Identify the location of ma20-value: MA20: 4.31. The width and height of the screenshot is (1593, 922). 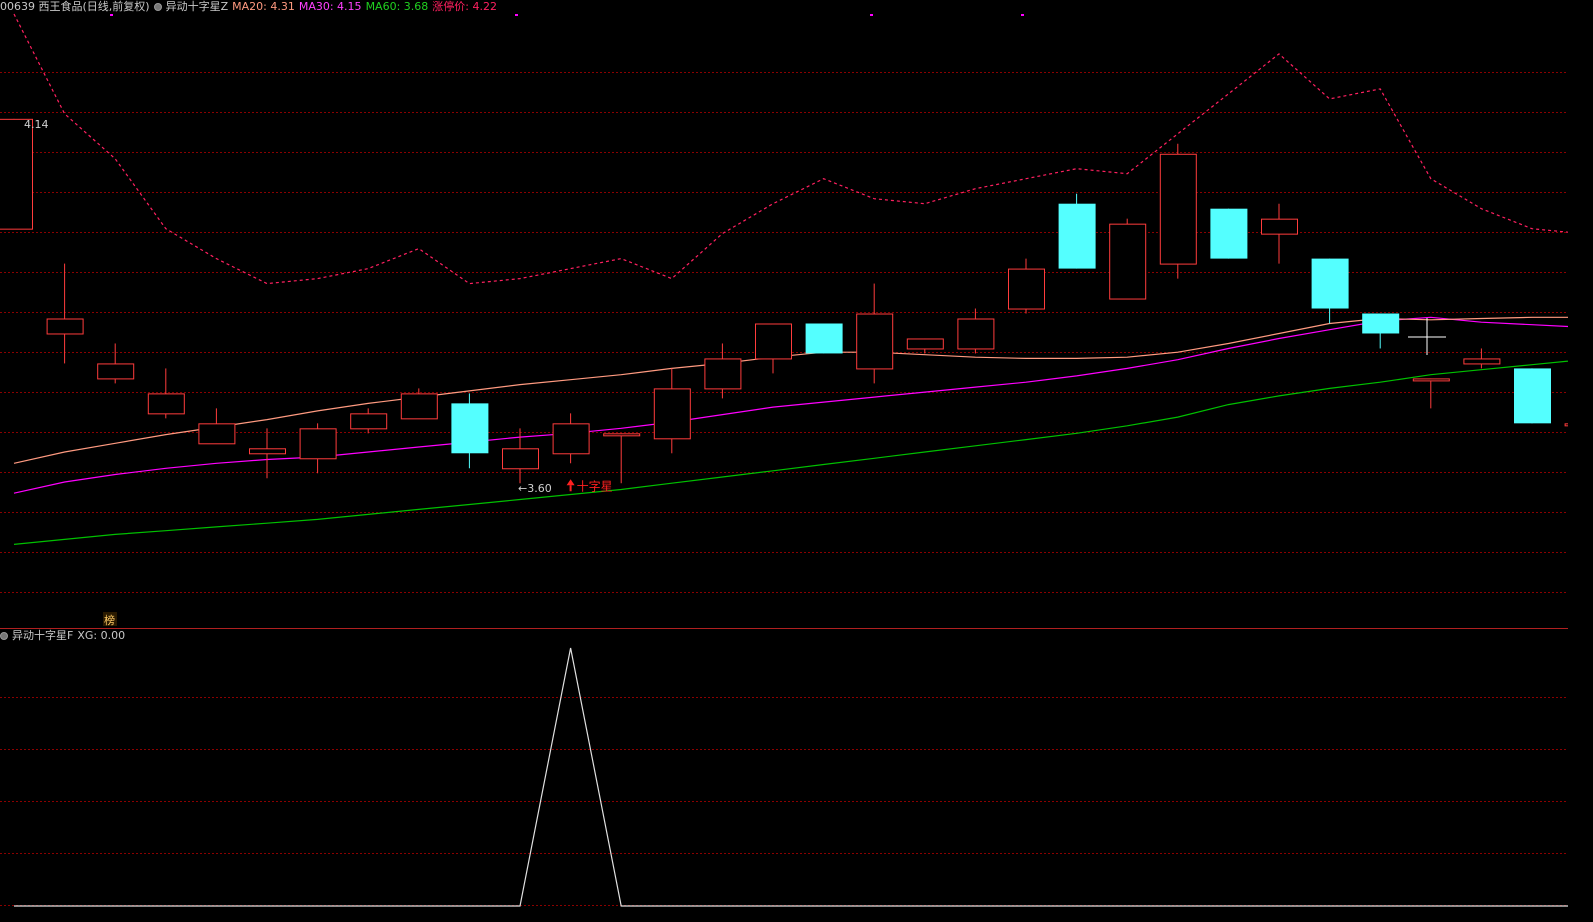
(263, 6).